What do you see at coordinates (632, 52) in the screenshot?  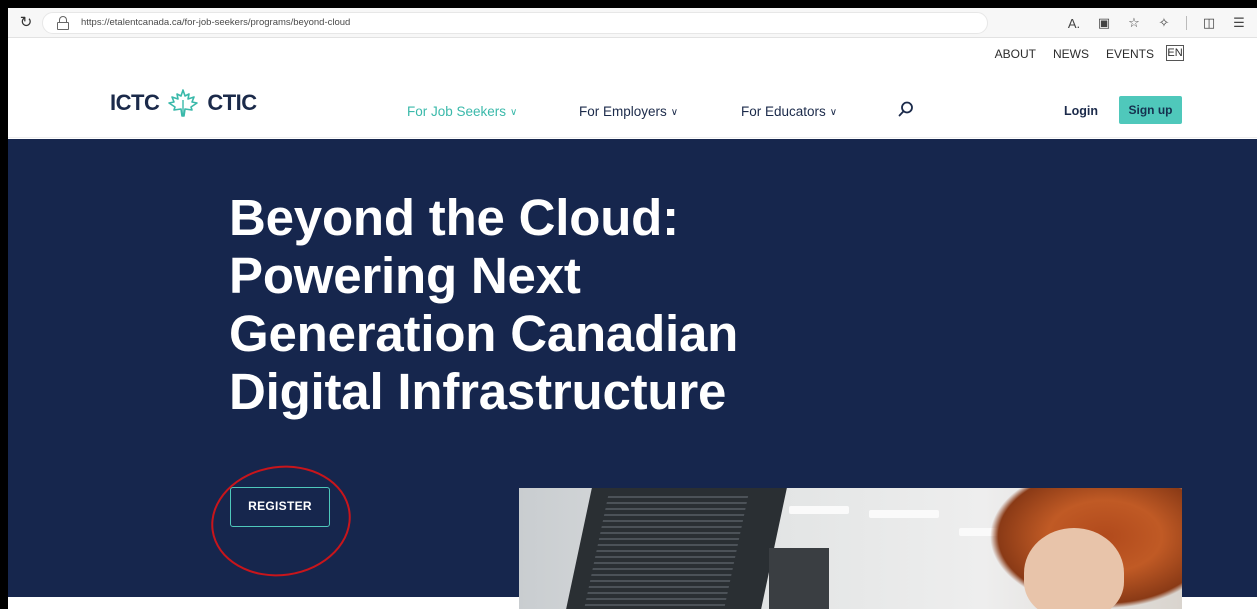 I see `utility-nav: ABOUT NEWS EVENTS EN` at bounding box center [632, 52].